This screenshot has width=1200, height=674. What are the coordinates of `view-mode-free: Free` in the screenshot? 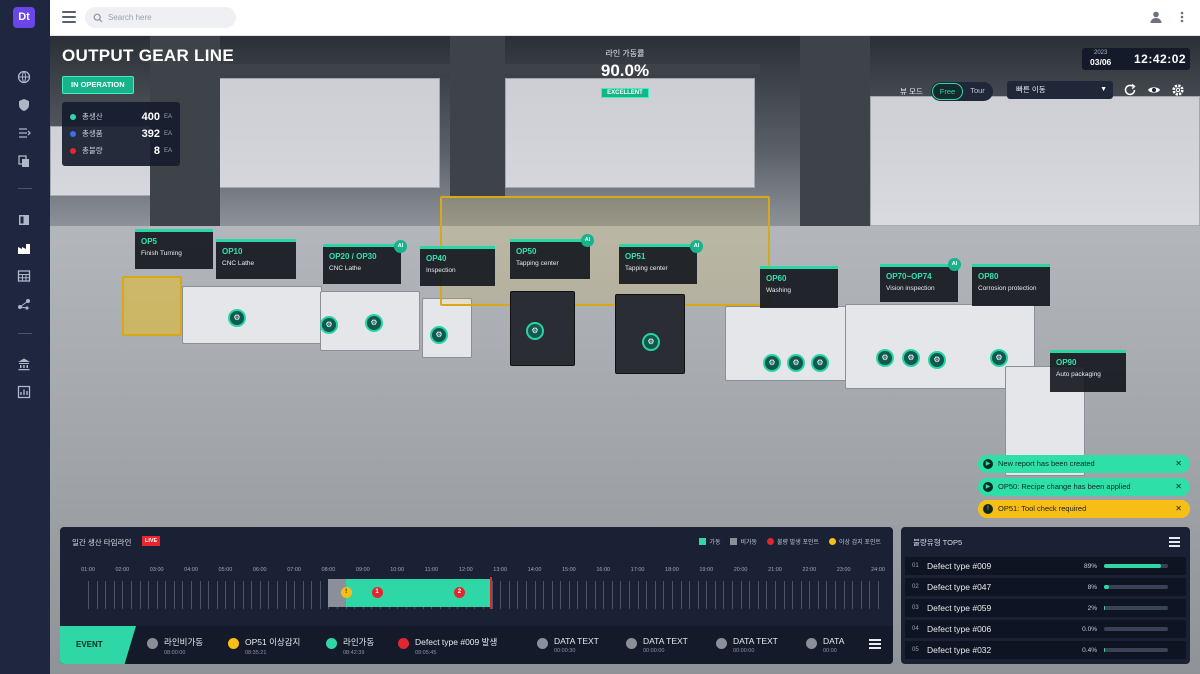 It's located at (947, 91).